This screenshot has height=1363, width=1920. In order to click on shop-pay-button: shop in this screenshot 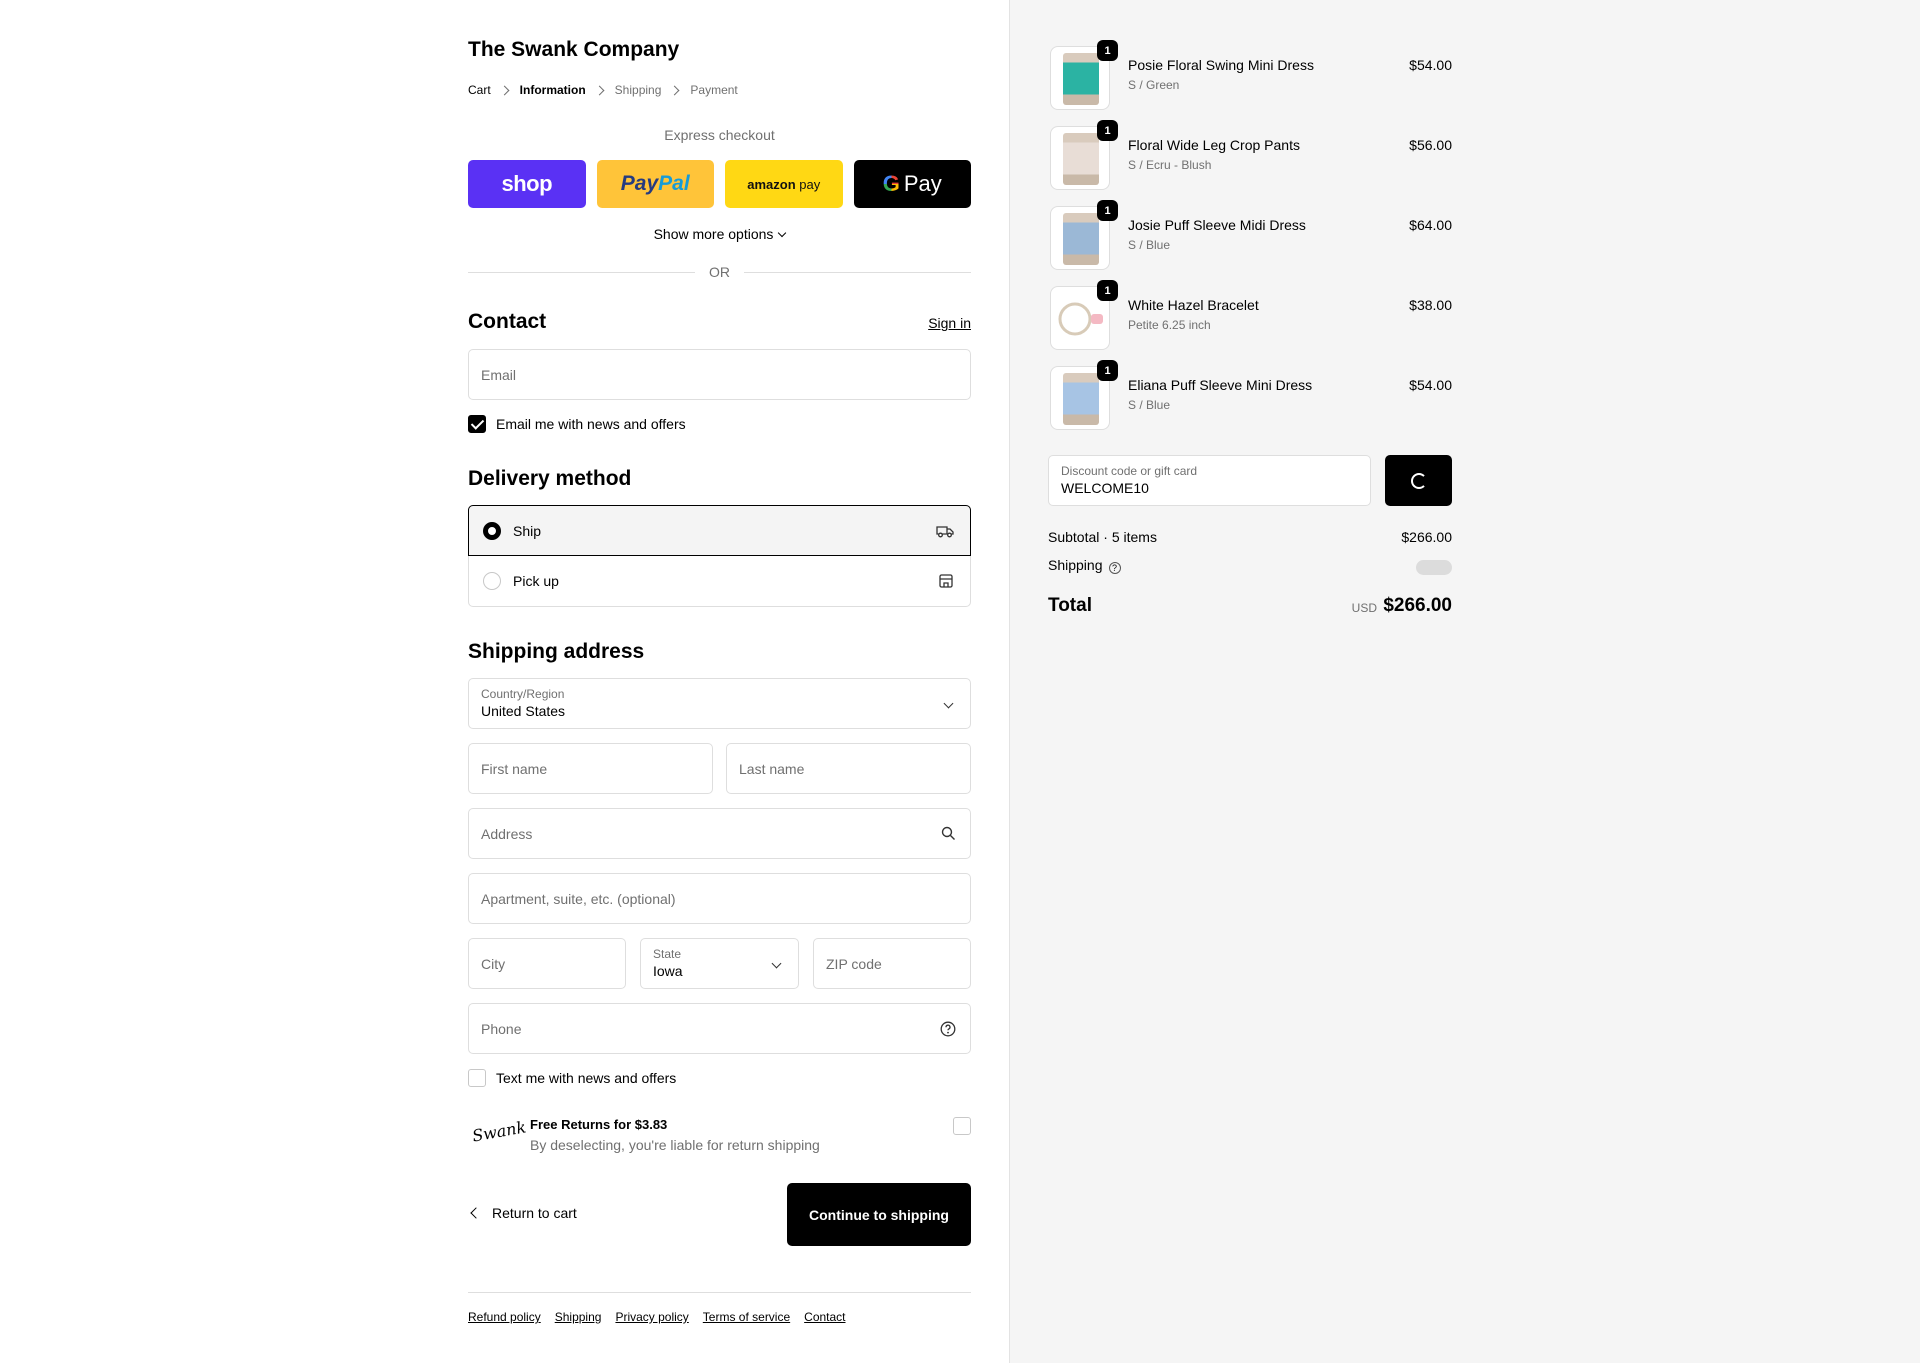, I will do `click(527, 184)`.